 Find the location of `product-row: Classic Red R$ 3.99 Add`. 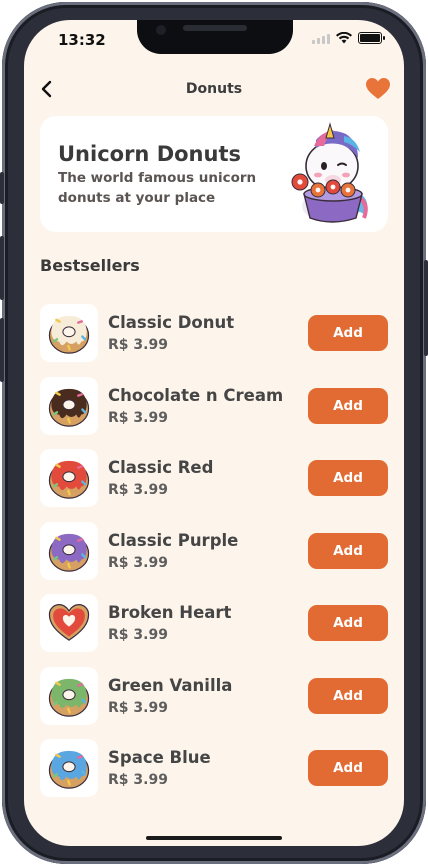

product-row: Classic Red R$ 3.99 Add is located at coordinates (214, 485).